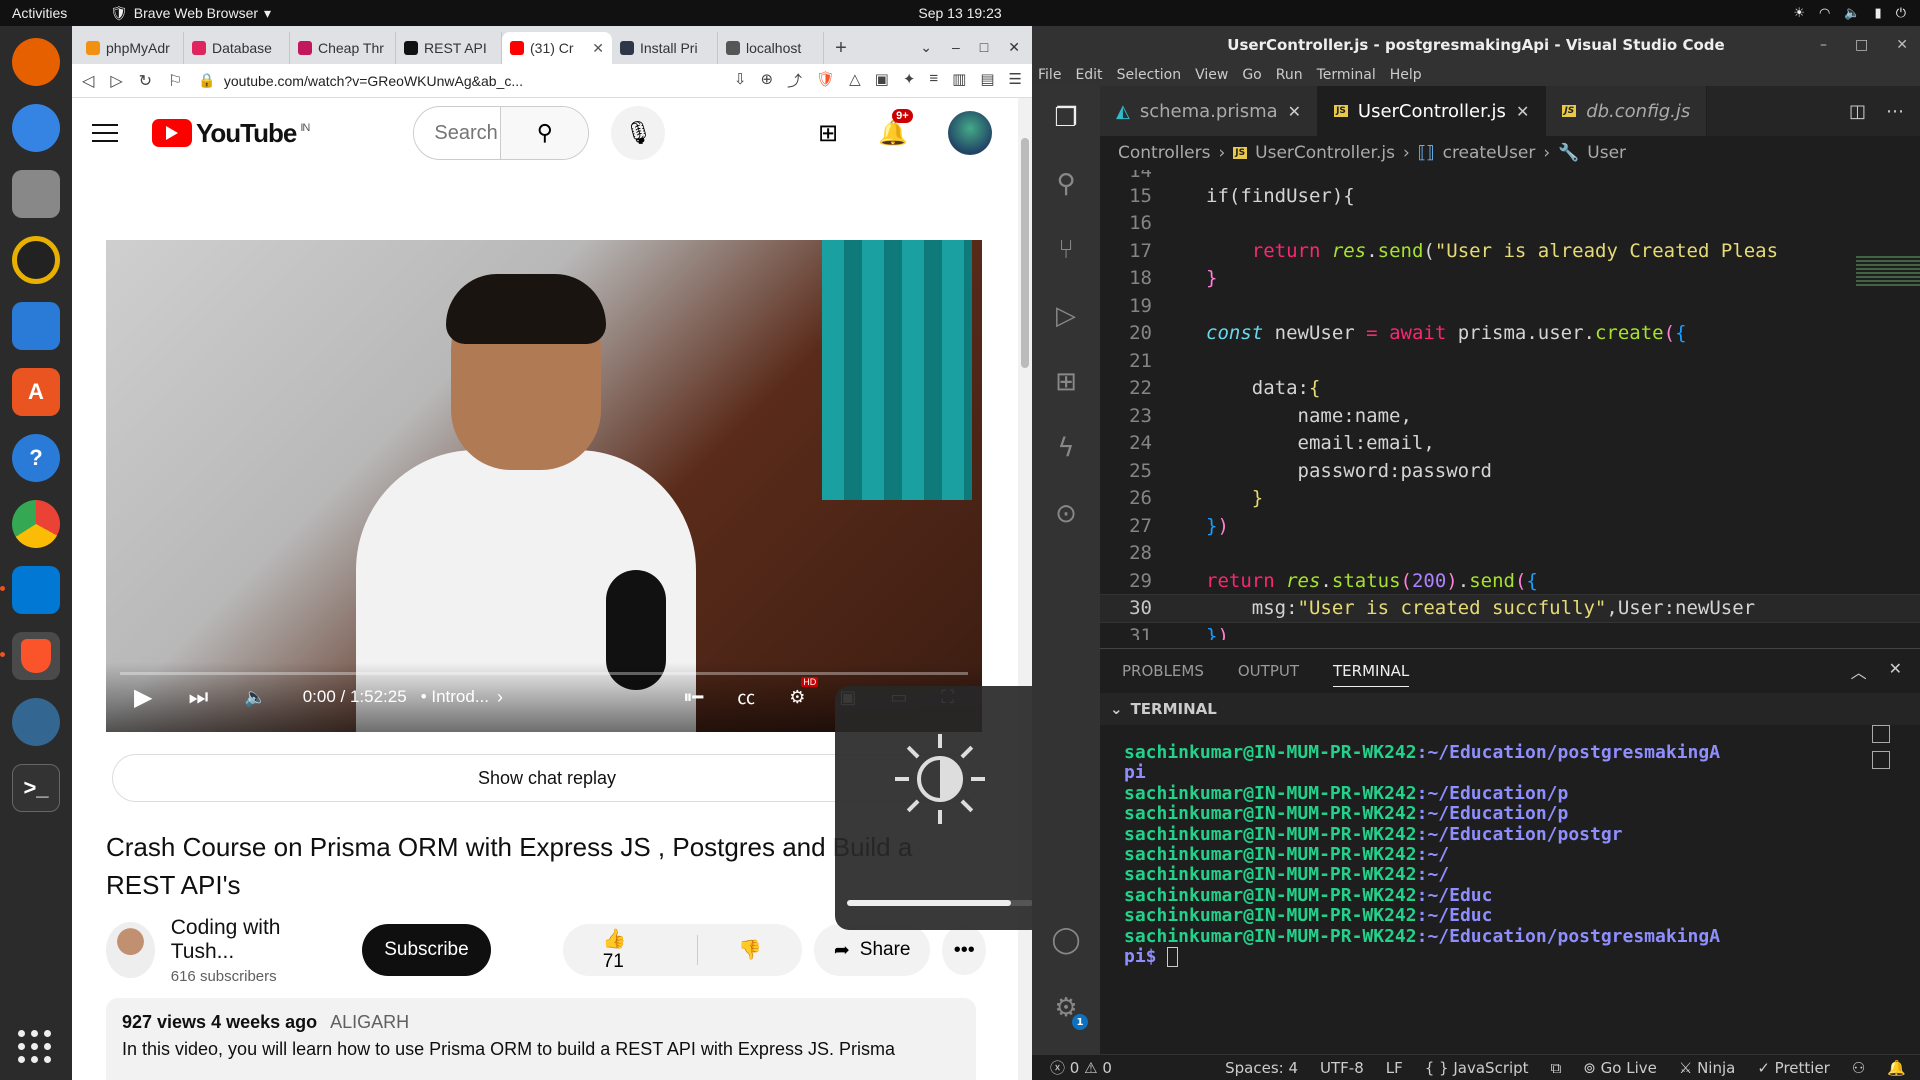 The image size is (1920, 1080). Describe the element at coordinates (36, 722) in the screenshot. I see `pgadmin-icon` at that location.